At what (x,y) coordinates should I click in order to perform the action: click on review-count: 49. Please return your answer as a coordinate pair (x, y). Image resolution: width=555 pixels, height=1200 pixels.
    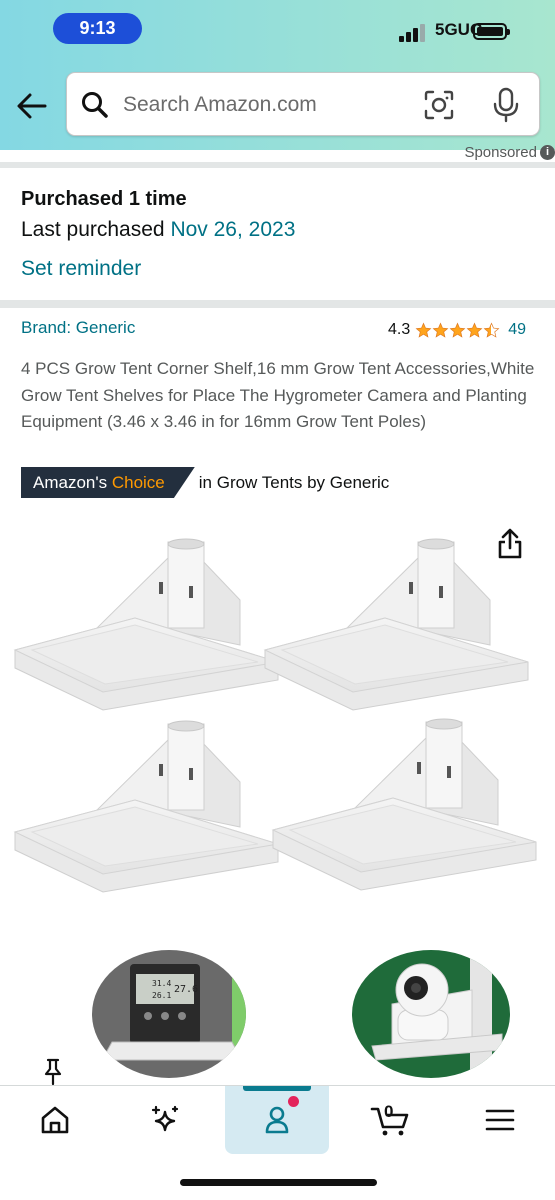
    Looking at the image, I should click on (517, 330).